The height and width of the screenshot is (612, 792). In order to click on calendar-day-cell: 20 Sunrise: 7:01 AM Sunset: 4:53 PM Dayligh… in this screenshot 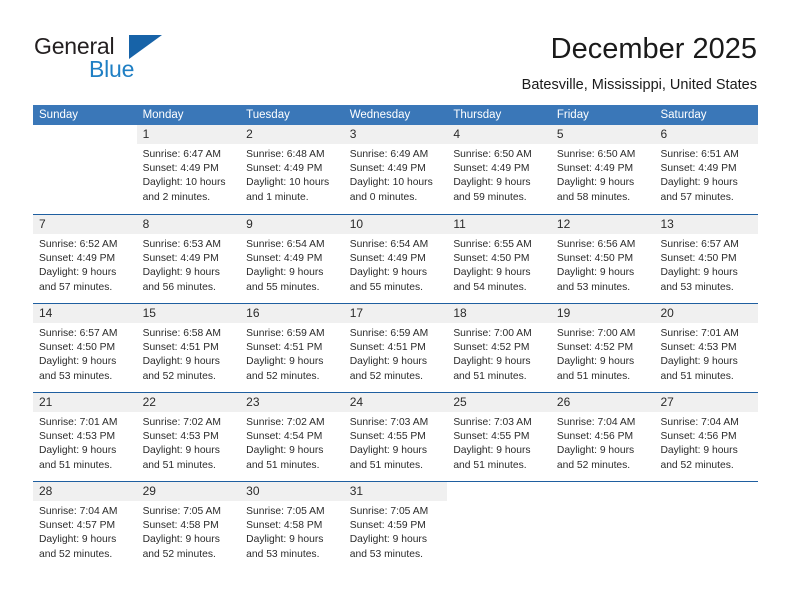, I will do `click(706, 348)`.